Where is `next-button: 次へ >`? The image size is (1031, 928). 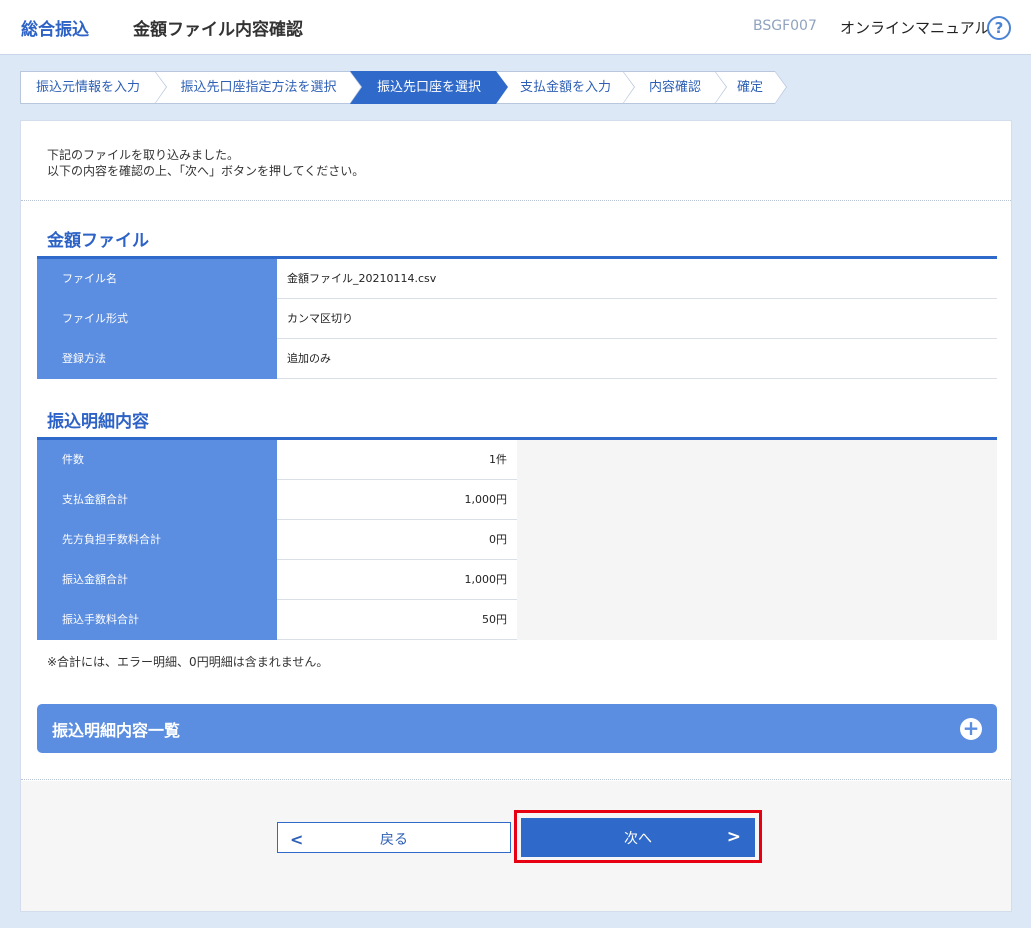
next-button: 次へ > is located at coordinates (638, 837).